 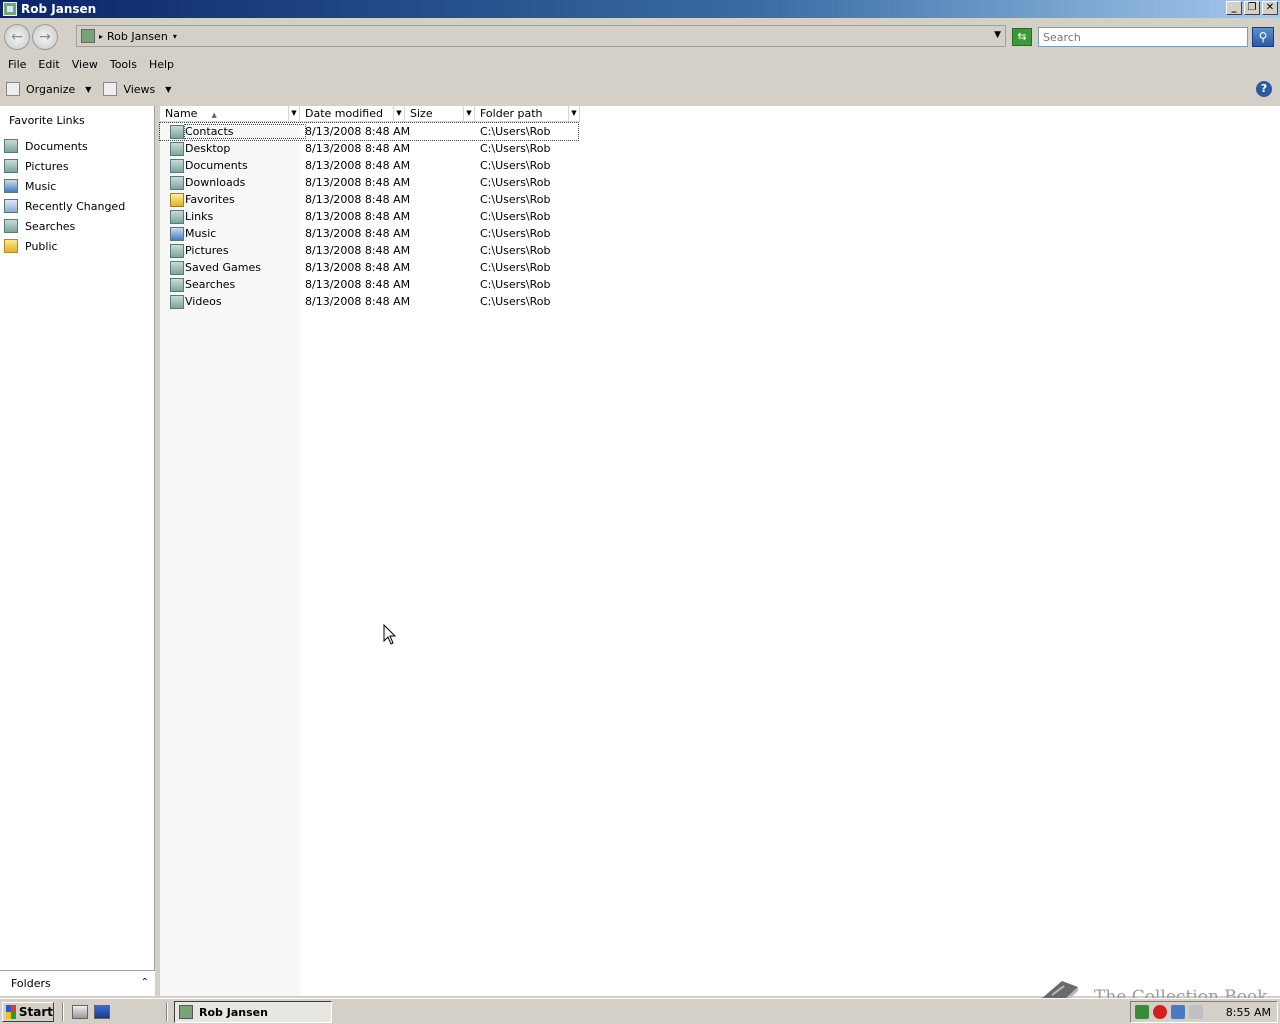 I want to click on favorite-links-heading: Favorite Links, so click(x=47, y=120).